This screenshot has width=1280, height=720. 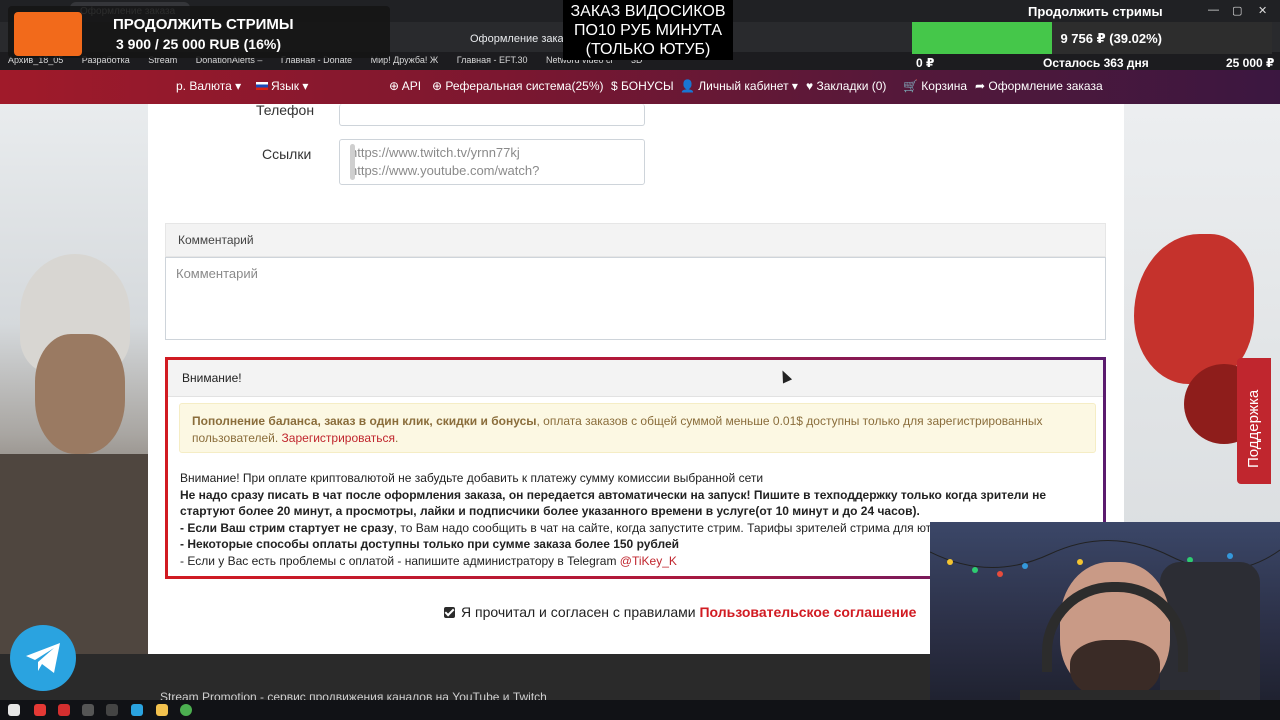 What do you see at coordinates (435, 152) in the screenshot?
I see `links-line: https://www.twitch.tv/yrnn77kj` at bounding box center [435, 152].